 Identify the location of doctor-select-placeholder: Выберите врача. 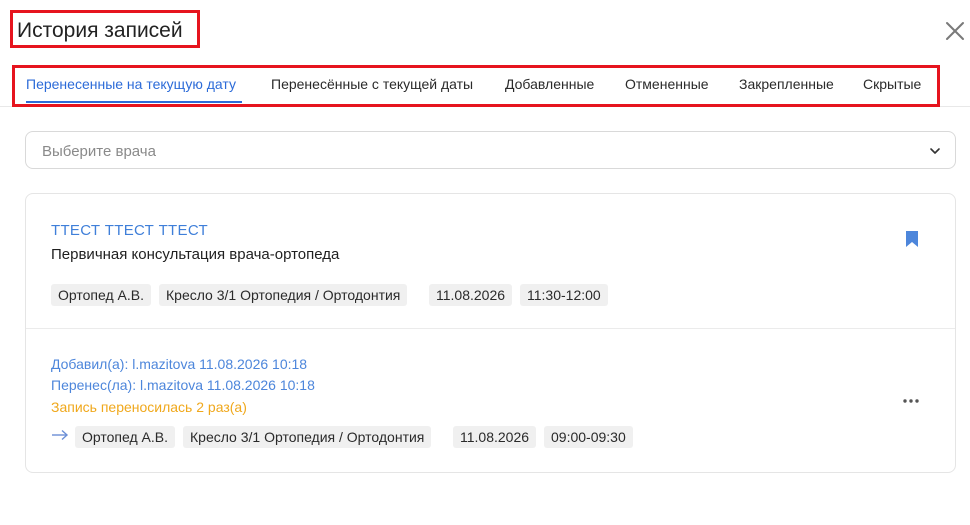
(99, 151).